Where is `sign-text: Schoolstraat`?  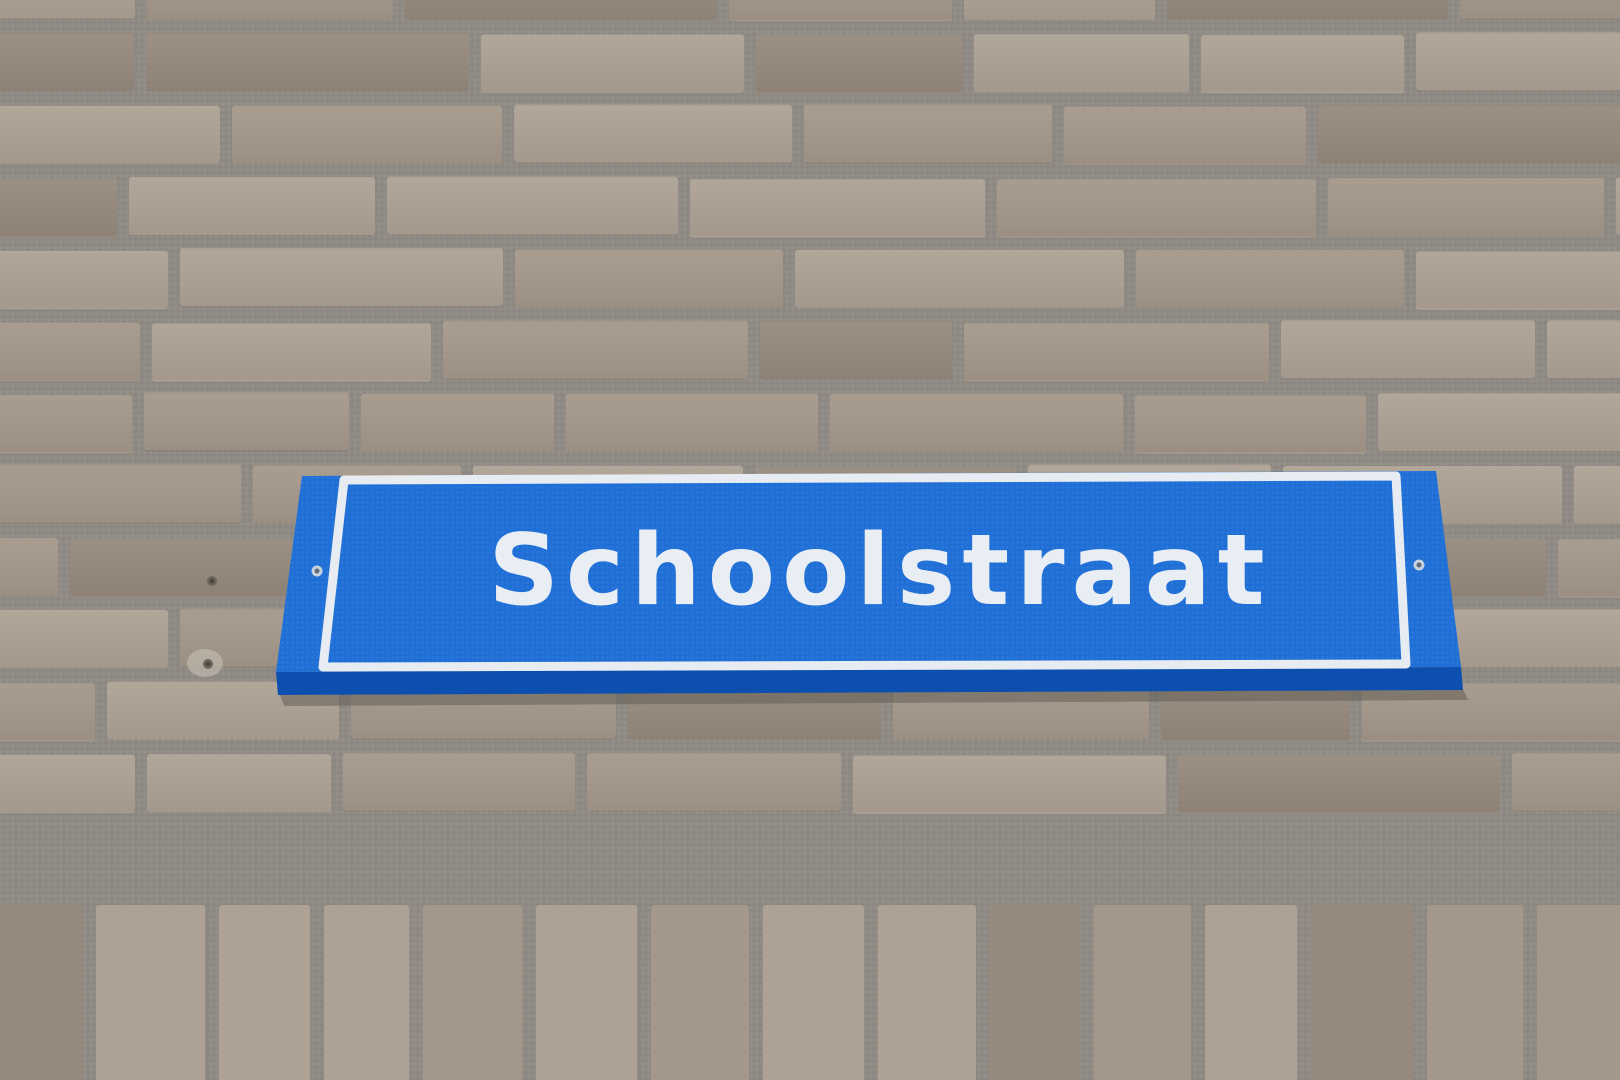 sign-text: Schoolstraat is located at coordinates (879, 571).